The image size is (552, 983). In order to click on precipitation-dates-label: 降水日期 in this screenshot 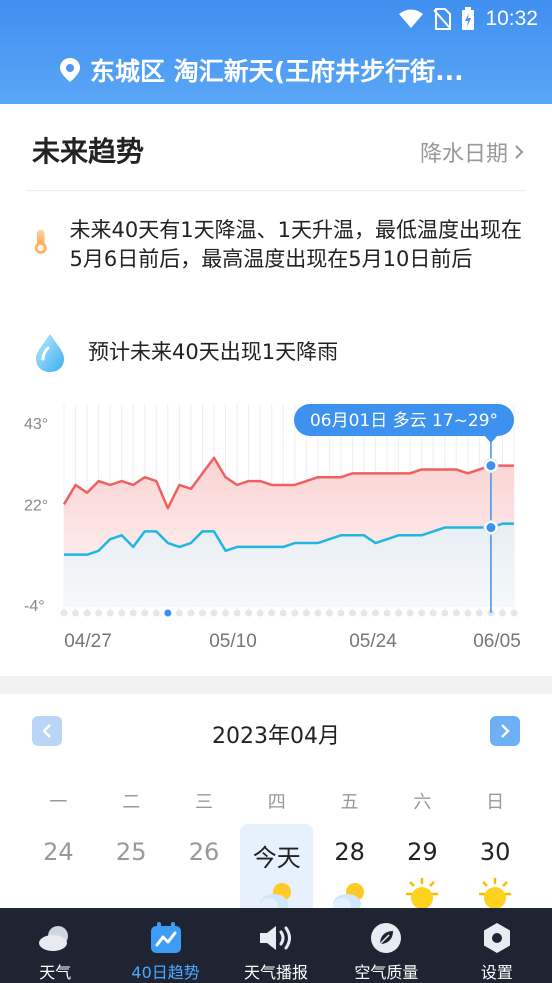, I will do `click(463, 154)`.